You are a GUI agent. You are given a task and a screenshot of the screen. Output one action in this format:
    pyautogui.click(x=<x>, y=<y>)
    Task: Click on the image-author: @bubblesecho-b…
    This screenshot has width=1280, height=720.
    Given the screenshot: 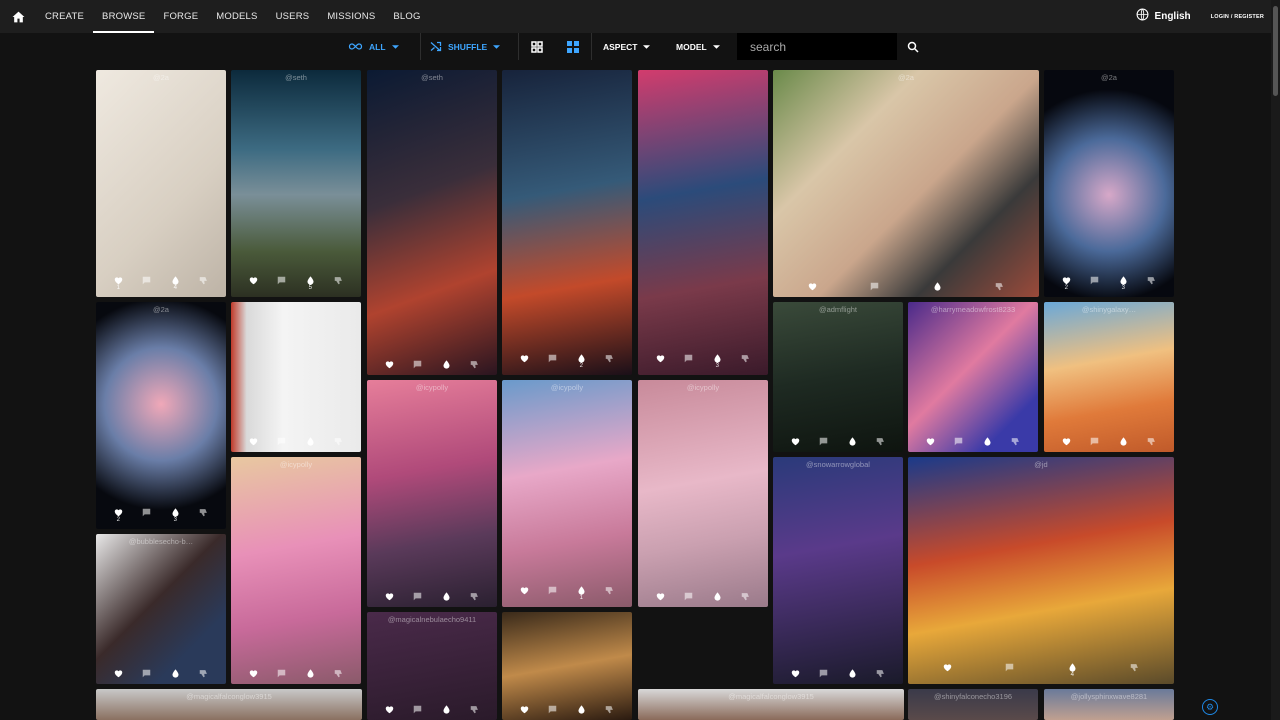 What is the action you would take?
    pyautogui.click(x=161, y=541)
    